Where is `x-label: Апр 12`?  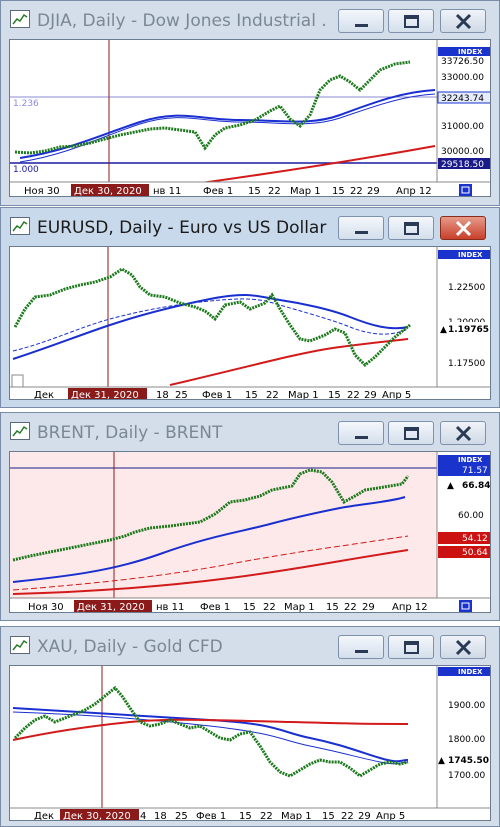
x-label: Апр 12 is located at coordinates (410, 607).